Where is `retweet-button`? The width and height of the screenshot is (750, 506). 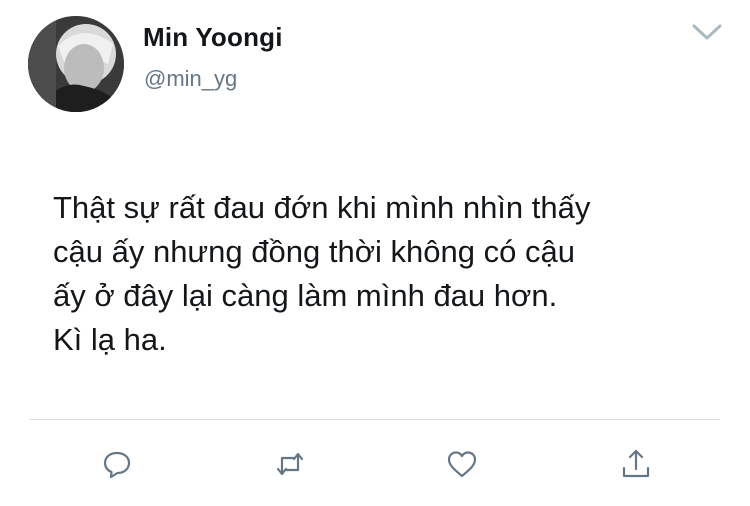 retweet-button is located at coordinates (290, 464).